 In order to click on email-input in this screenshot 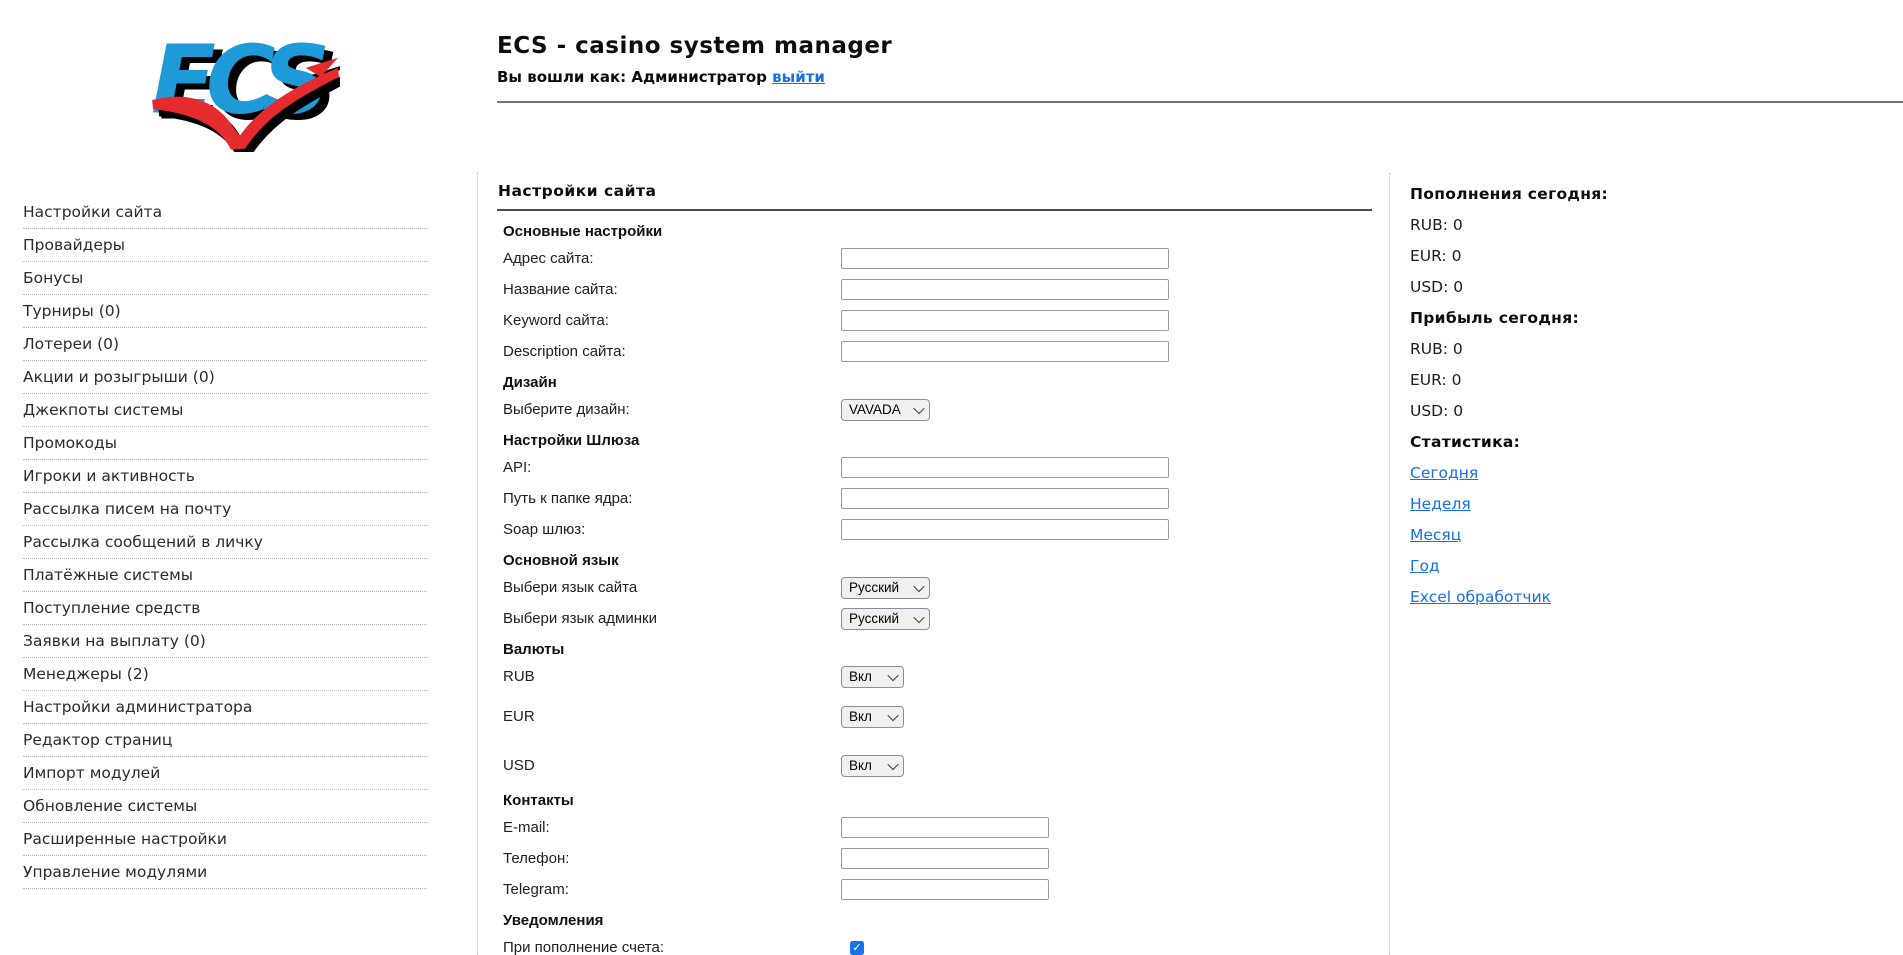, I will do `click(945, 827)`.